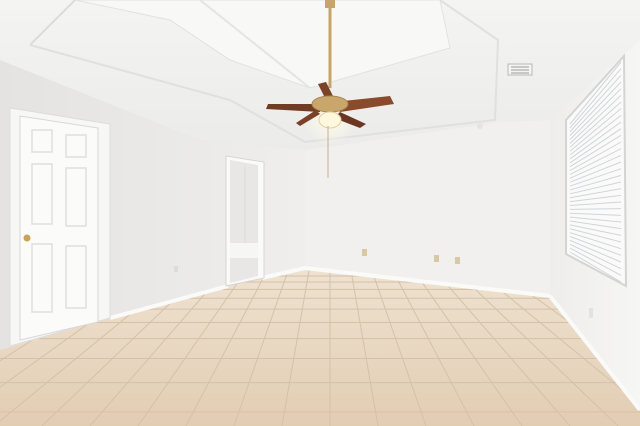 The image size is (640, 426). Describe the element at coordinates (27, 238) in the screenshot. I see `door-knob` at that location.